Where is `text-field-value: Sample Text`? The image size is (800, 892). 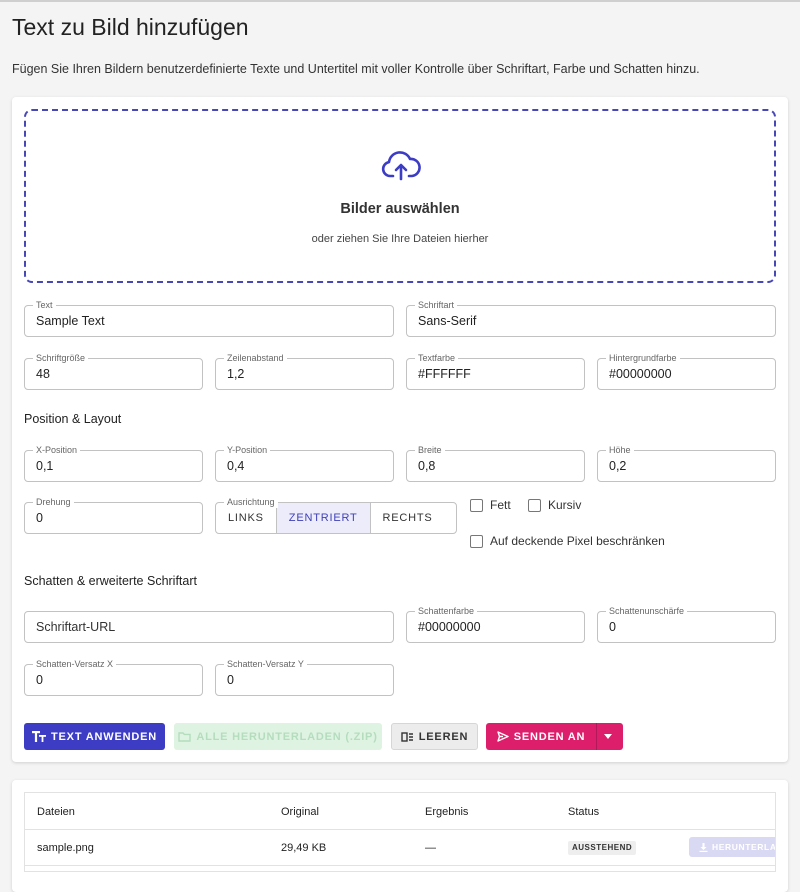 text-field-value: Sample Text is located at coordinates (70, 321).